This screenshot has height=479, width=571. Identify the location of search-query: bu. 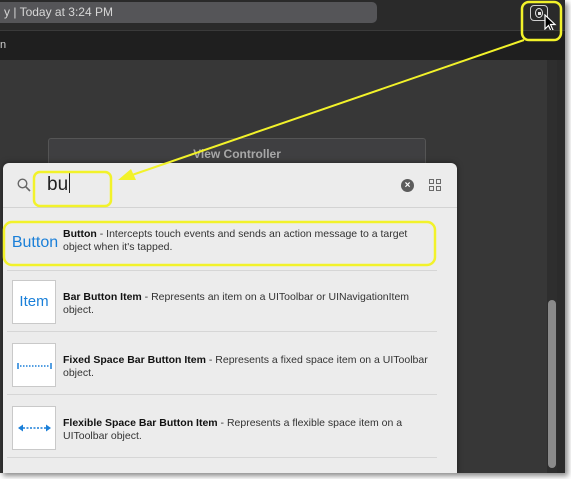
(58, 184).